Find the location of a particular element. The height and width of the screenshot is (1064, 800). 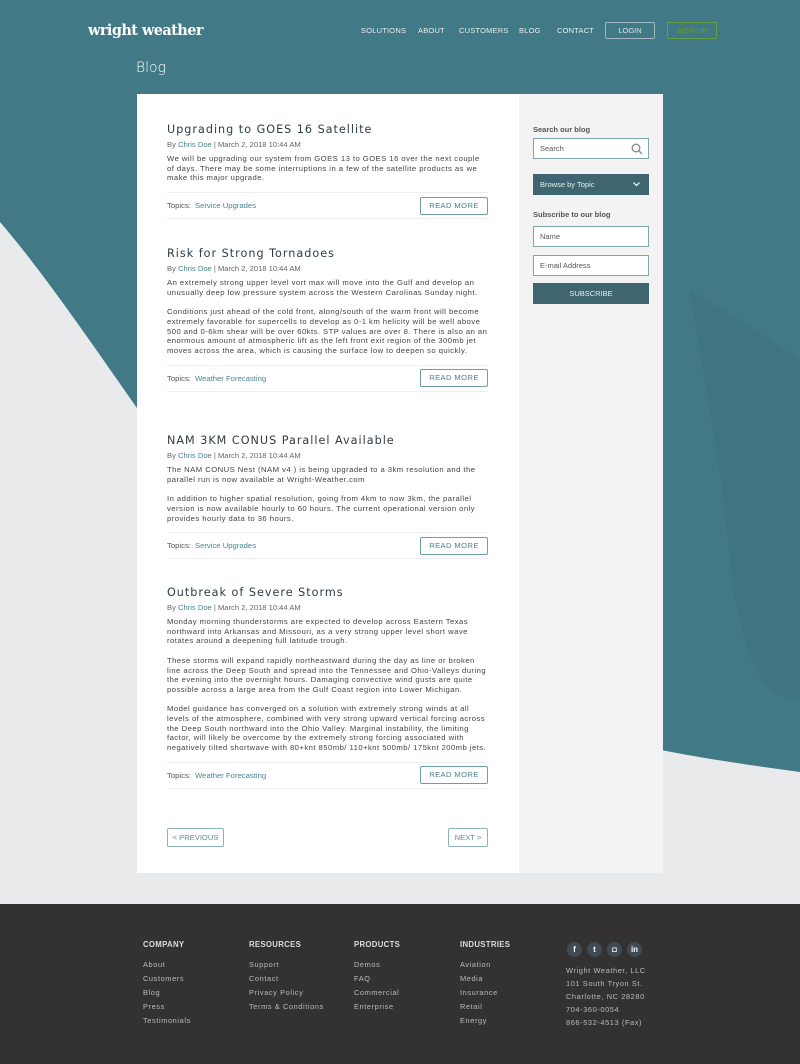

browse-by-topic-dropdown: Browse by Topic is located at coordinates (591, 184).